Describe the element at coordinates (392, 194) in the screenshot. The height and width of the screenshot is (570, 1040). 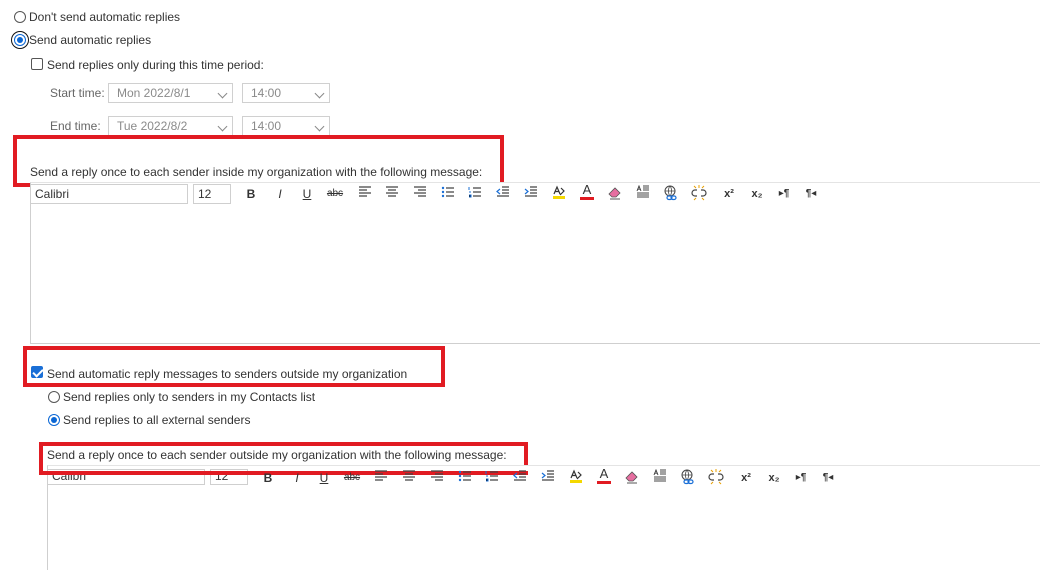
I see `align-center-icon` at that location.